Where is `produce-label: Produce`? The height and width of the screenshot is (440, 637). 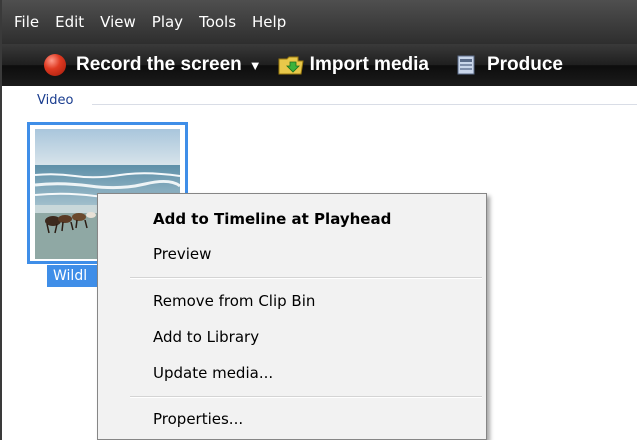
produce-label: Produce is located at coordinates (525, 64).